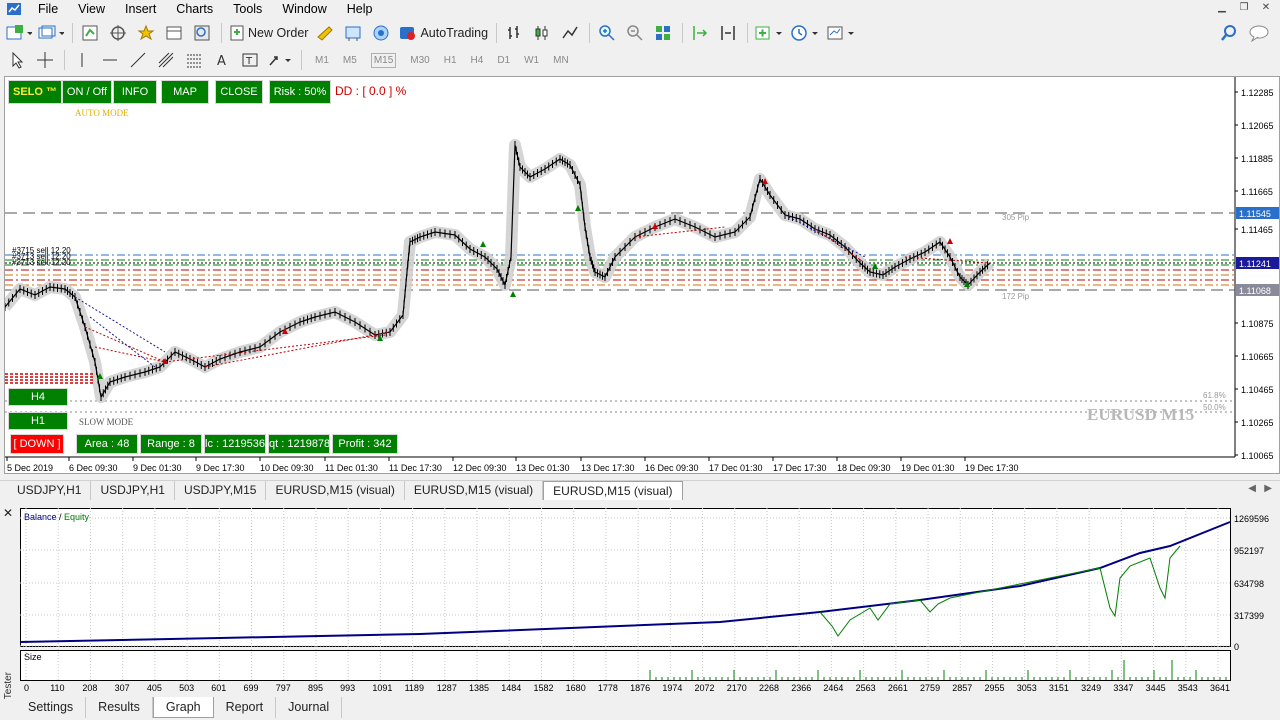  Describe the element at coordinates (19, 33) in the screenshot. I see `new-chart-button` at that location.